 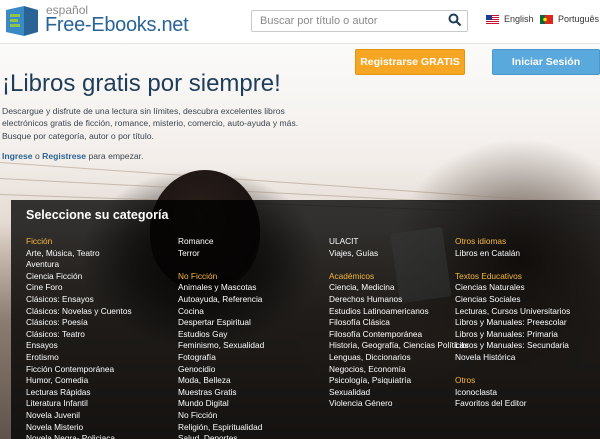 What do you see at coordinates (546, 62) in the screenshot?
I see `login-button: Iniciar Sesión` at bounding box center [546, 62].